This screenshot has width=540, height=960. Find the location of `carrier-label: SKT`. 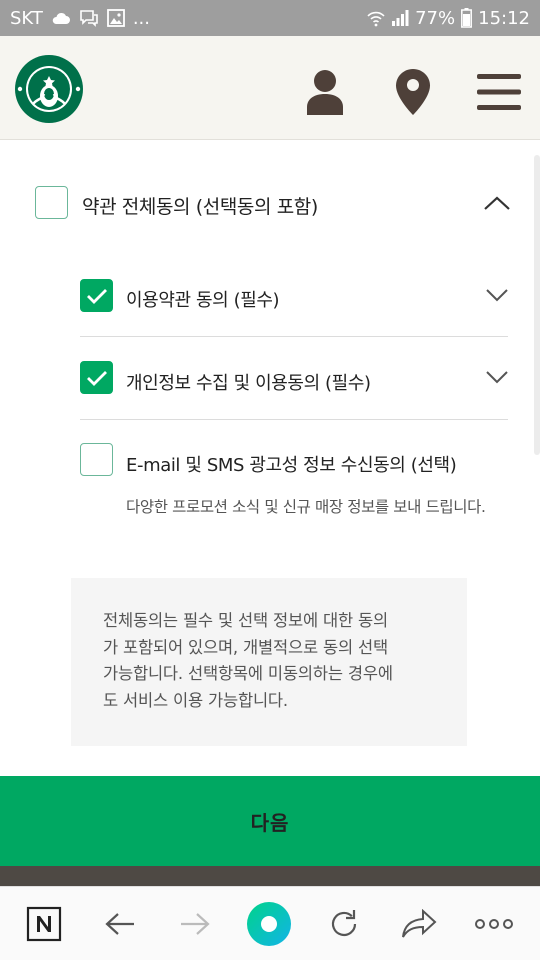

carrier-label: SKT is located at coordinates (26, 18).